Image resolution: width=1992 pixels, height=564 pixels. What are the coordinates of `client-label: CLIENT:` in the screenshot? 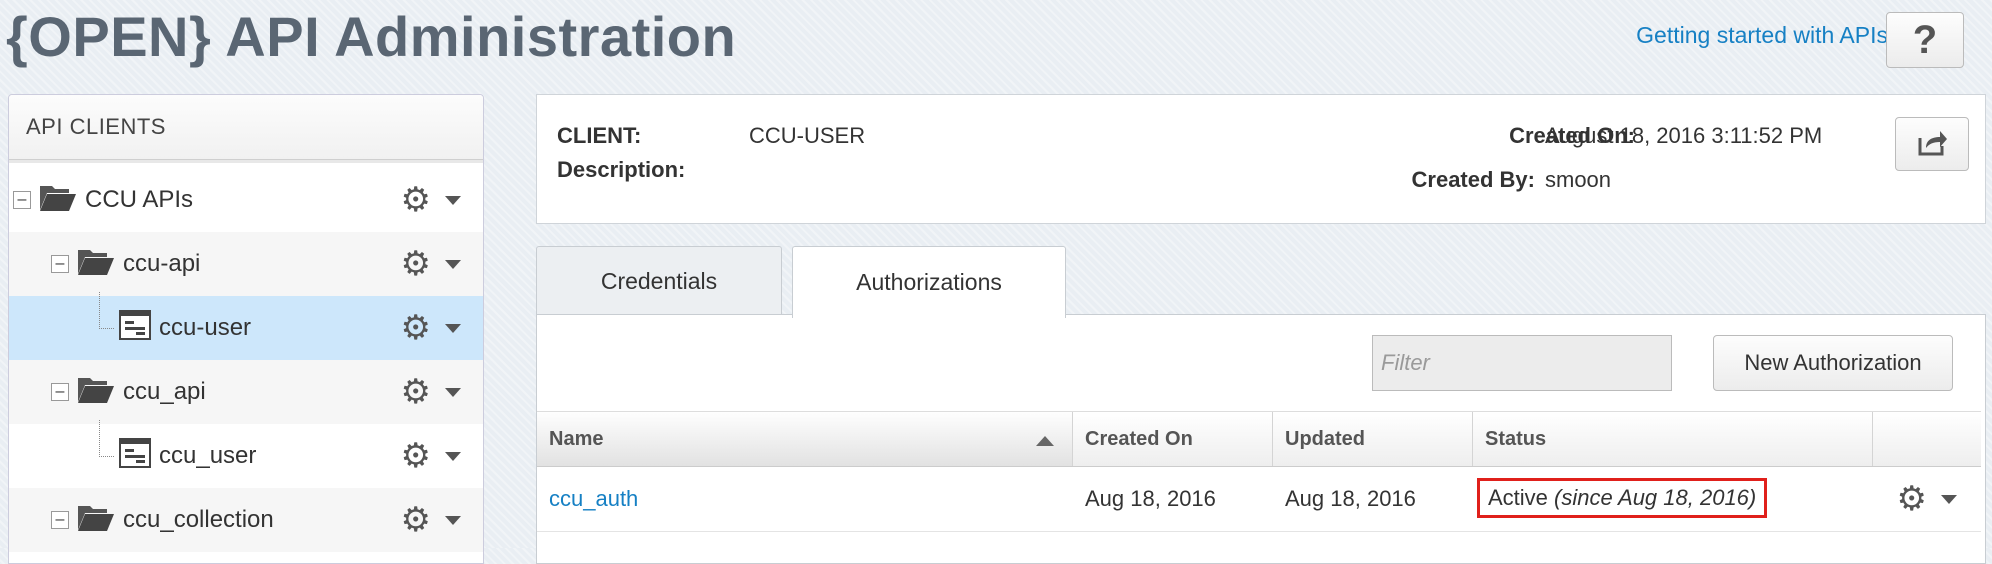 It's located at (599, 135).